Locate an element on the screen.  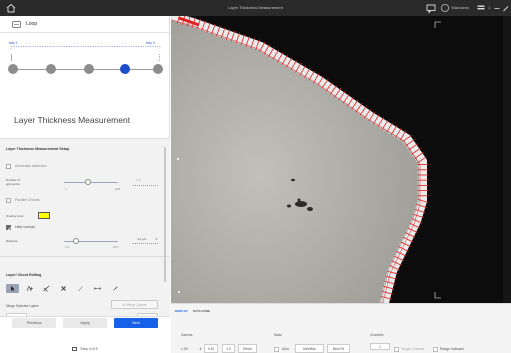
pen-tool is located at coordinates (80, 288).